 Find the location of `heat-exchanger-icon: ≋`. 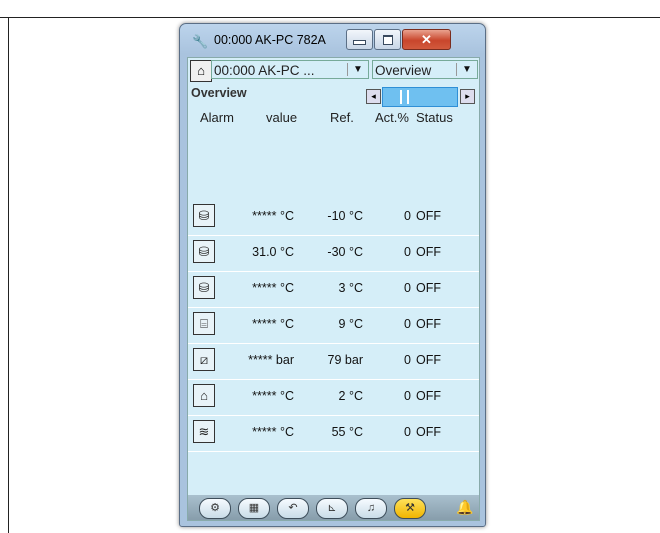

heat-exchanger-icon: ≋ is located at coordinates (204, 431).